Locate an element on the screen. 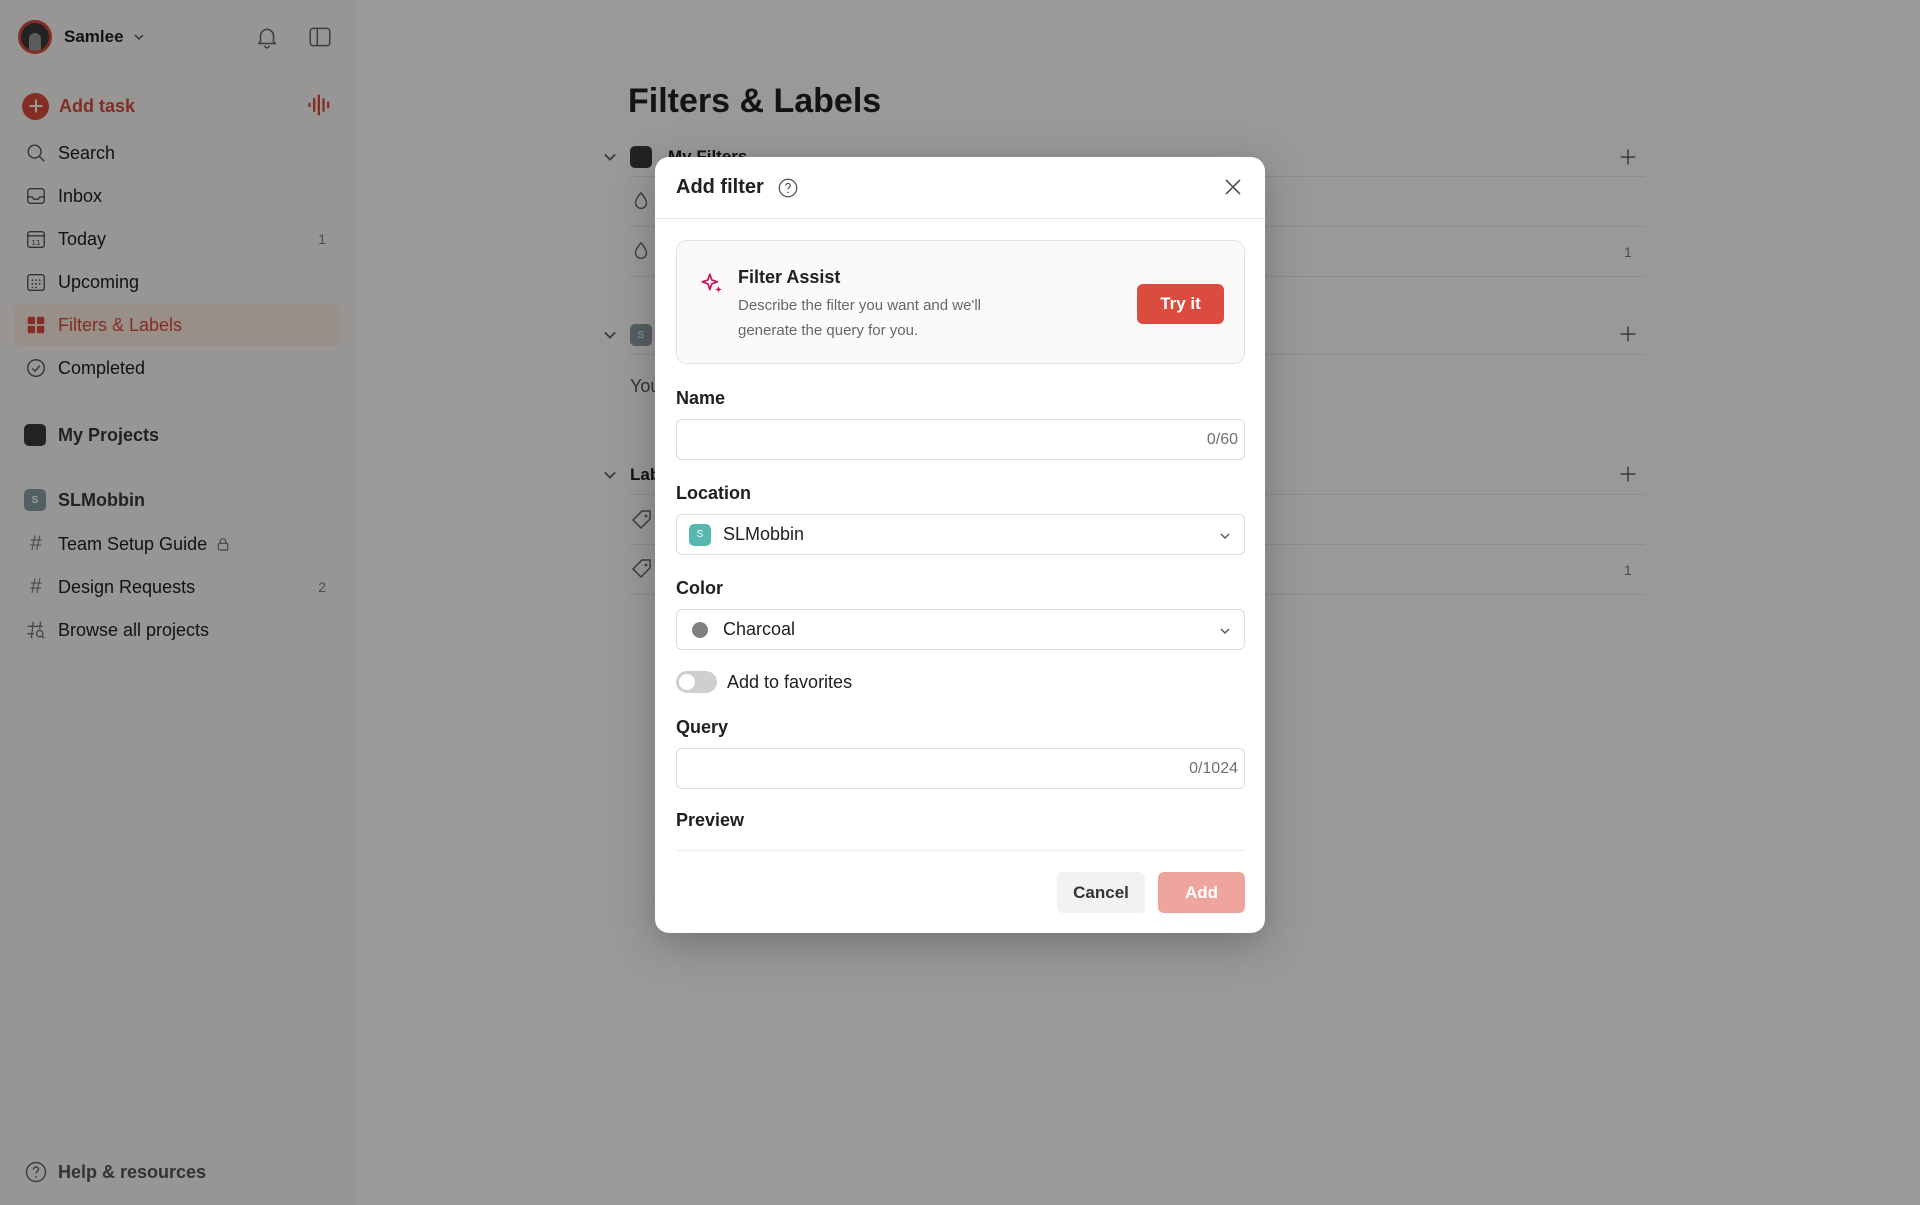 The width and height of the screenshot is (1920, 1205). color-label: Color is located at coordinates (699, 588).